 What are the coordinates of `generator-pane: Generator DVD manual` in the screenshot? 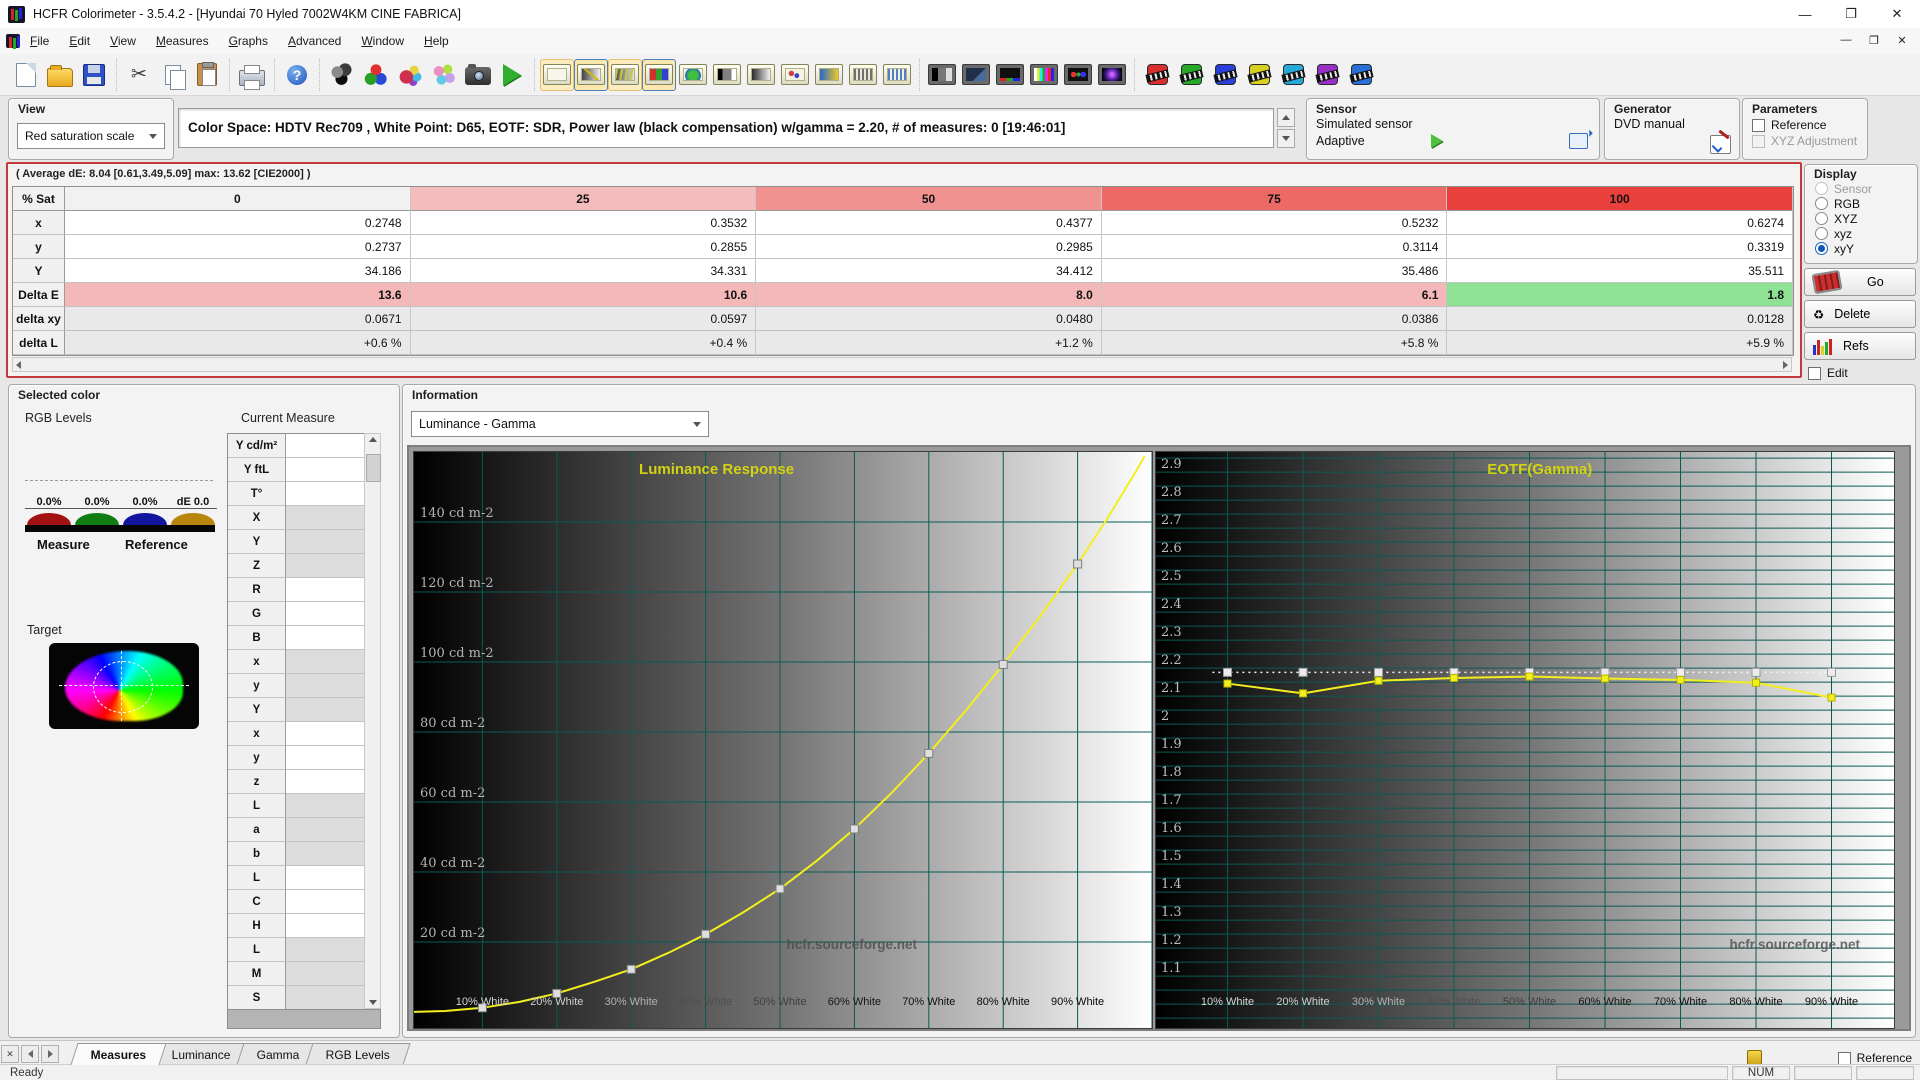 It's located at (1672, 129).